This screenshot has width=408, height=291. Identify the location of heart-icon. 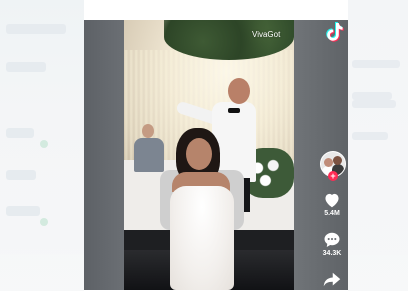
(332, 200).